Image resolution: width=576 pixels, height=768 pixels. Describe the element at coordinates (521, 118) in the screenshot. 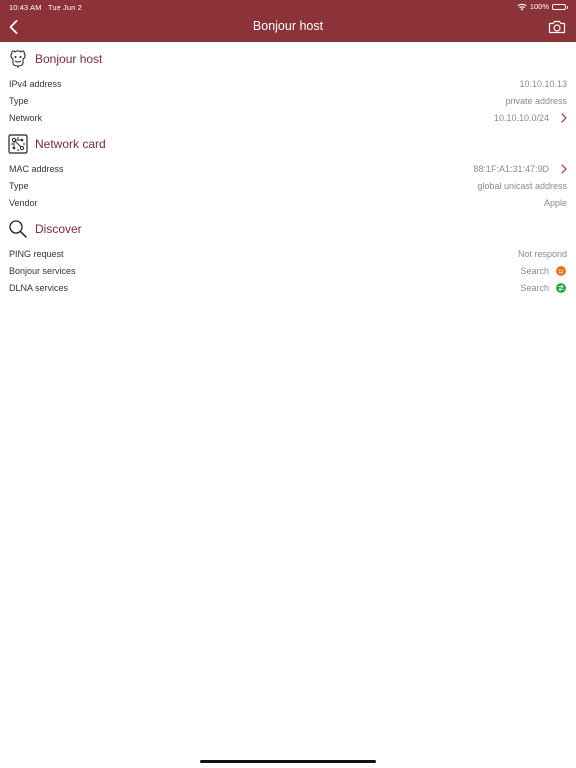

I see `row-value: 10.10.10.0/24` at that location.